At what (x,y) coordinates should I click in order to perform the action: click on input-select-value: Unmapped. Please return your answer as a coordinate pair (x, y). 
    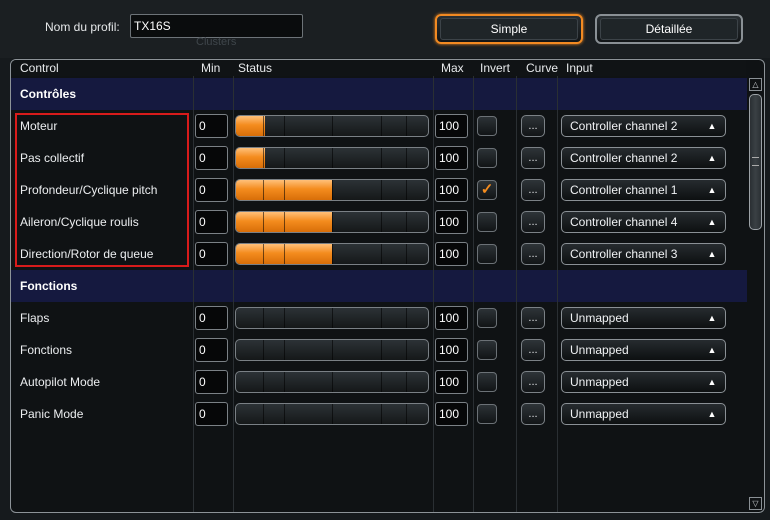
    Looking at the image, I should click on (599, 382).